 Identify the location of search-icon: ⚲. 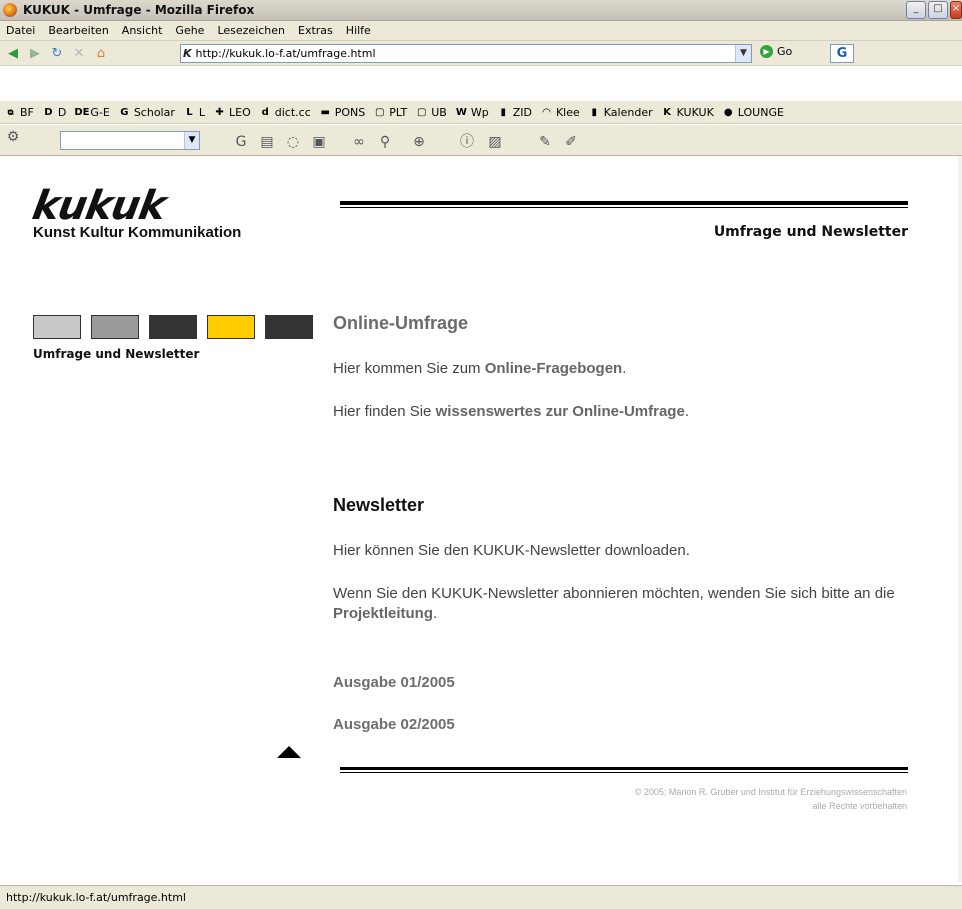
(385, 142).